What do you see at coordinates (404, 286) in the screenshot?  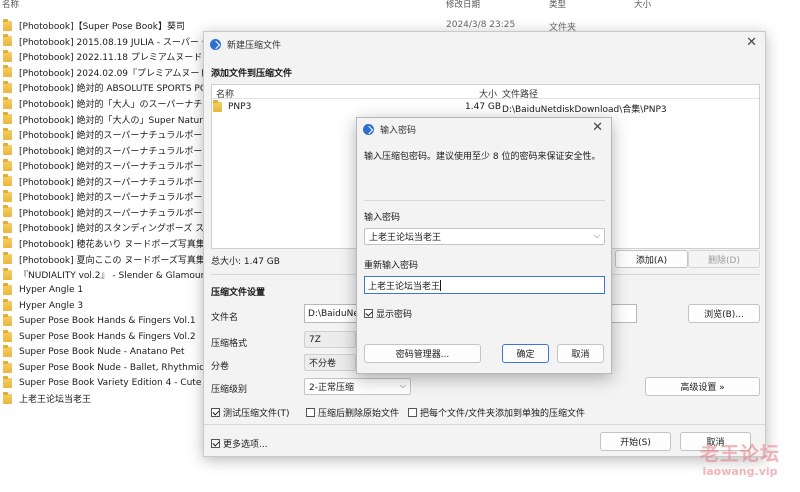 I see `reenter-password-value: 上老王论坛当老王` at bounding box center [404, 286].